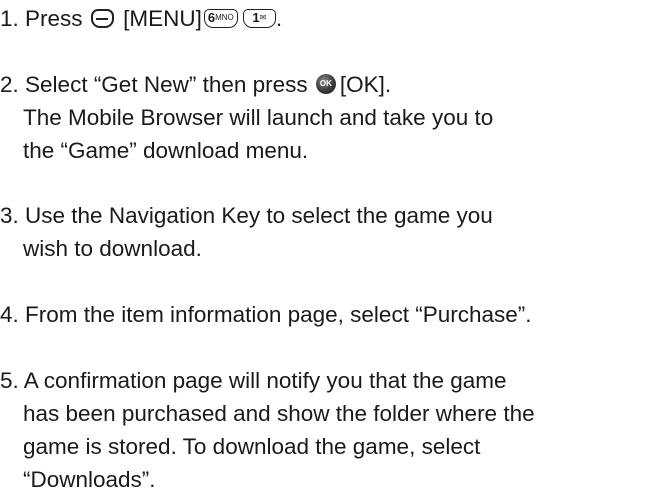 This screenshot has height=496, width=646. I want to click on step-1-number: 1., so click(9, 18).